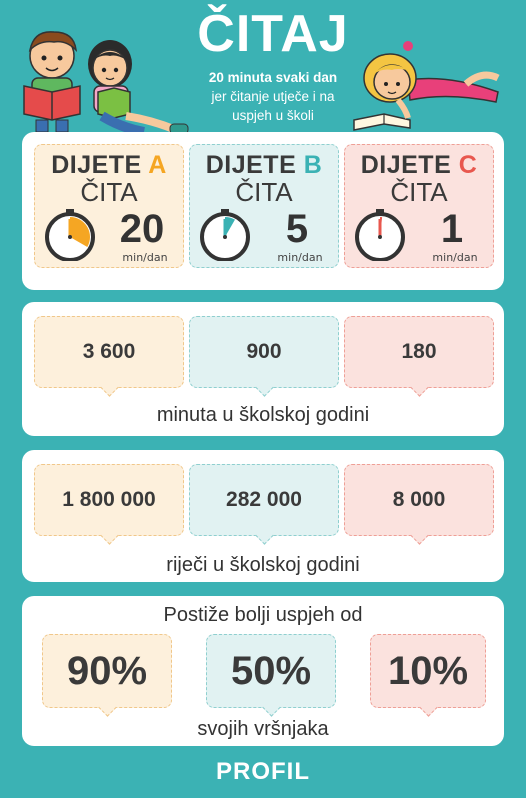 The width and height of the screenshot is (526, 798). I want to click on success-b-value: 50%, so click(271, 670).